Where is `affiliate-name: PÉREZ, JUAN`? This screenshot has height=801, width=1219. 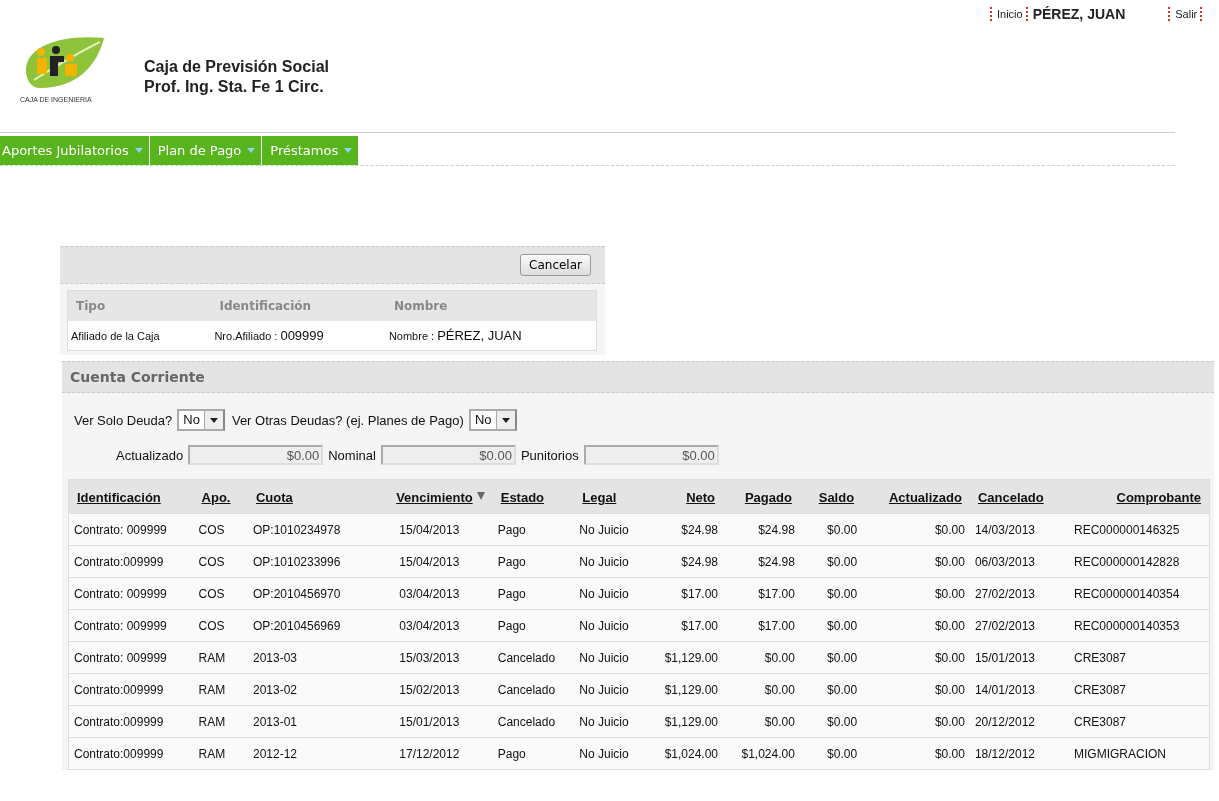 affiliate-name: PÉREZ, JUAN is located at coordinates (479, 335).